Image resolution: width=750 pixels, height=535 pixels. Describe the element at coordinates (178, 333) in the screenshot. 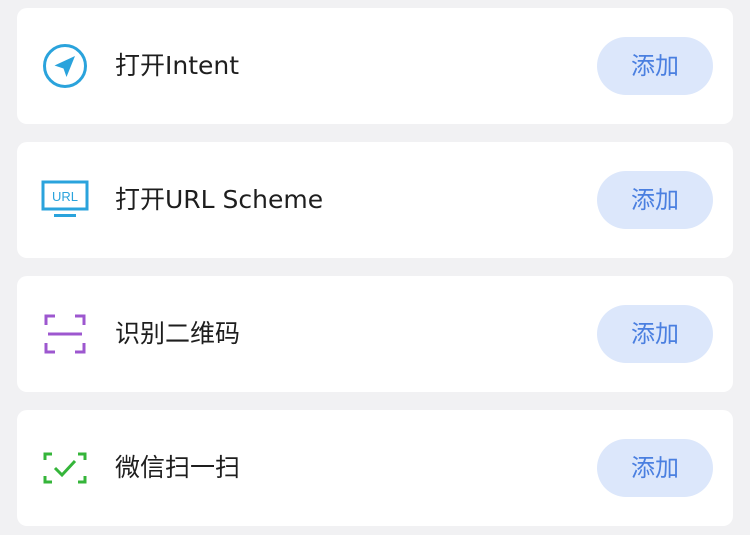

I see `item-label: 识别二维码` at that location.